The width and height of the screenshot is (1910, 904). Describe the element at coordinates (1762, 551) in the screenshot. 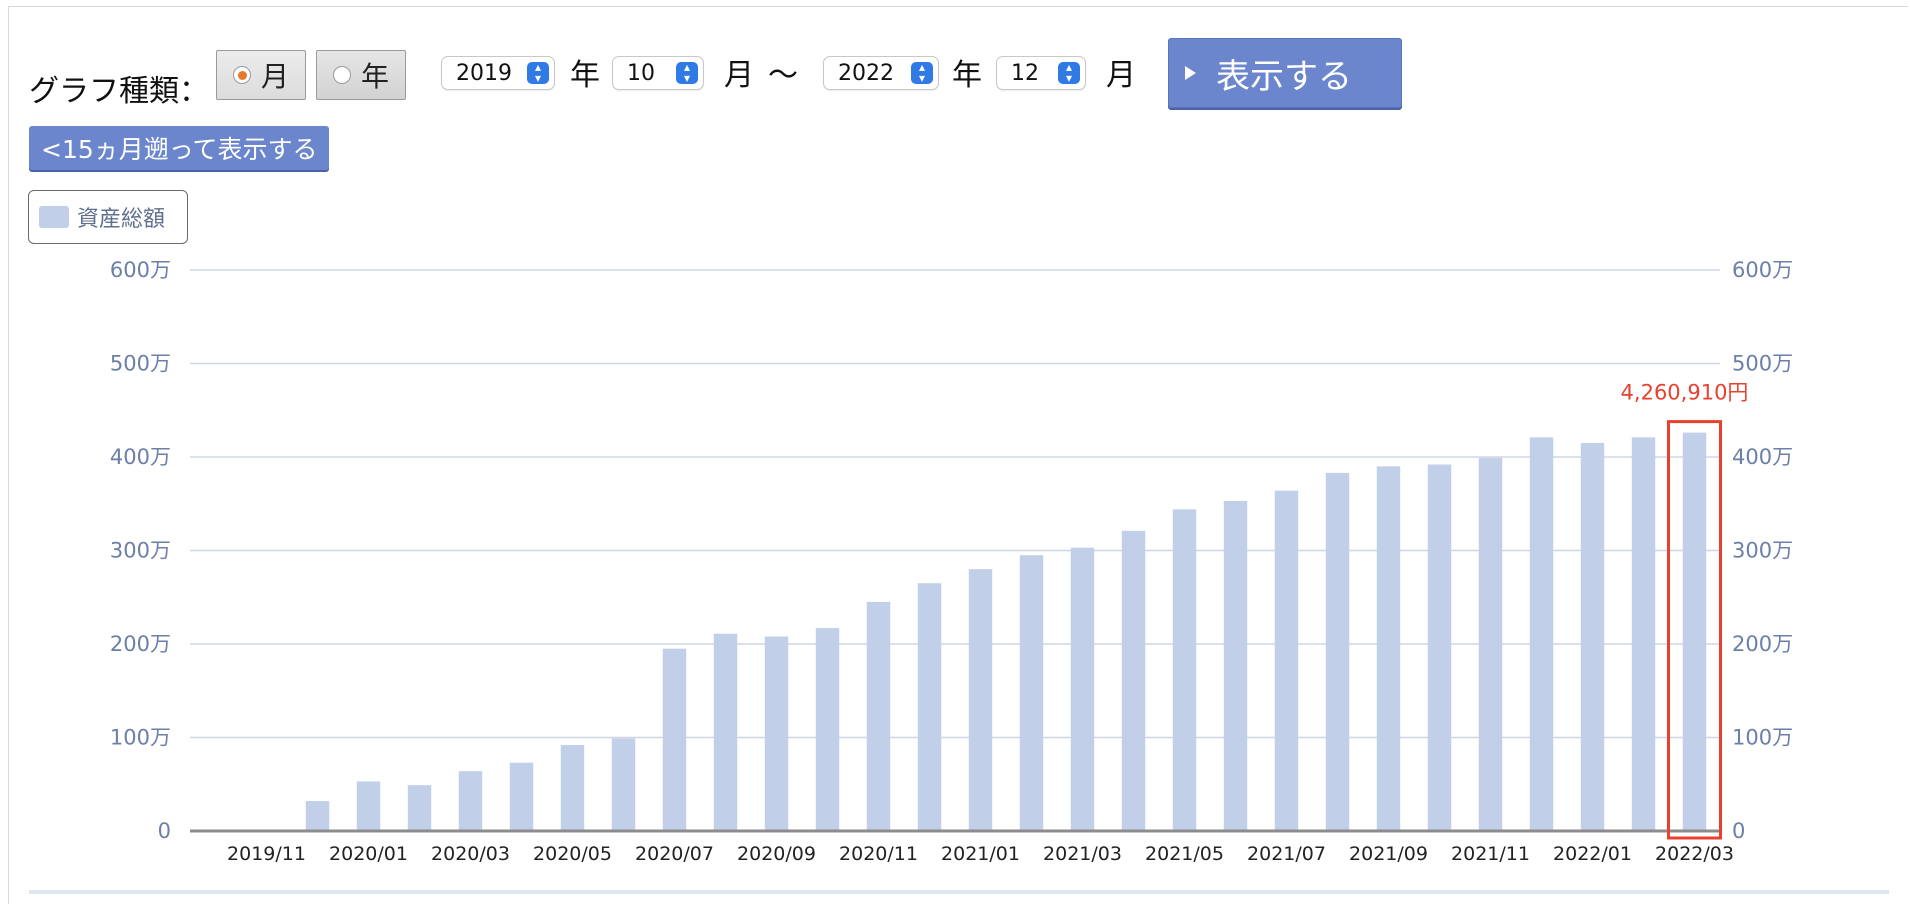

I see `y-tick-label-right: 300万` at that location.